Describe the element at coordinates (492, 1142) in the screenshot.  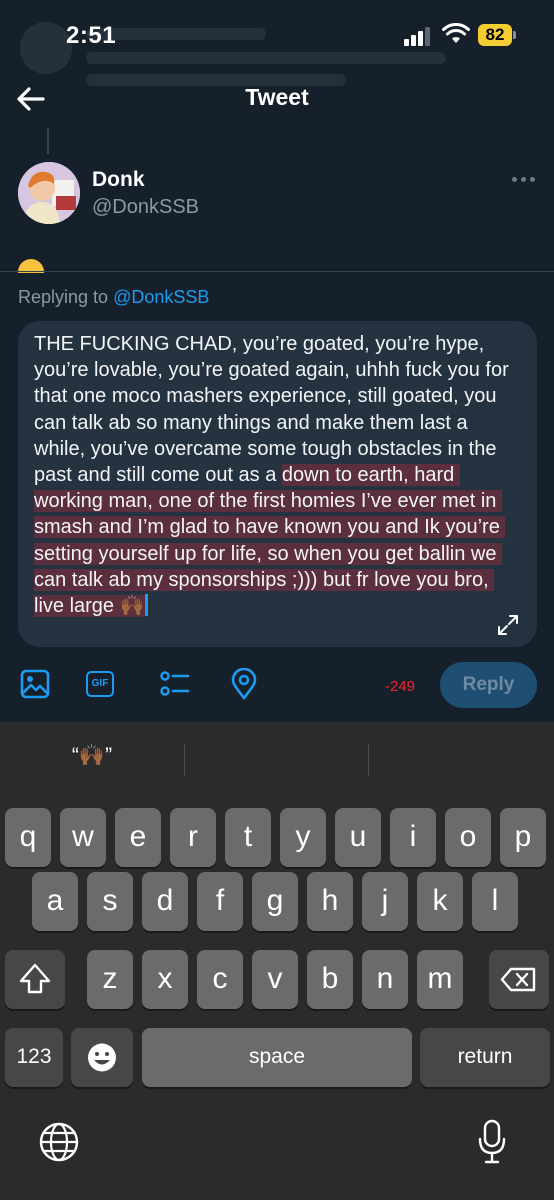
I see `microphone-icon` at that location.